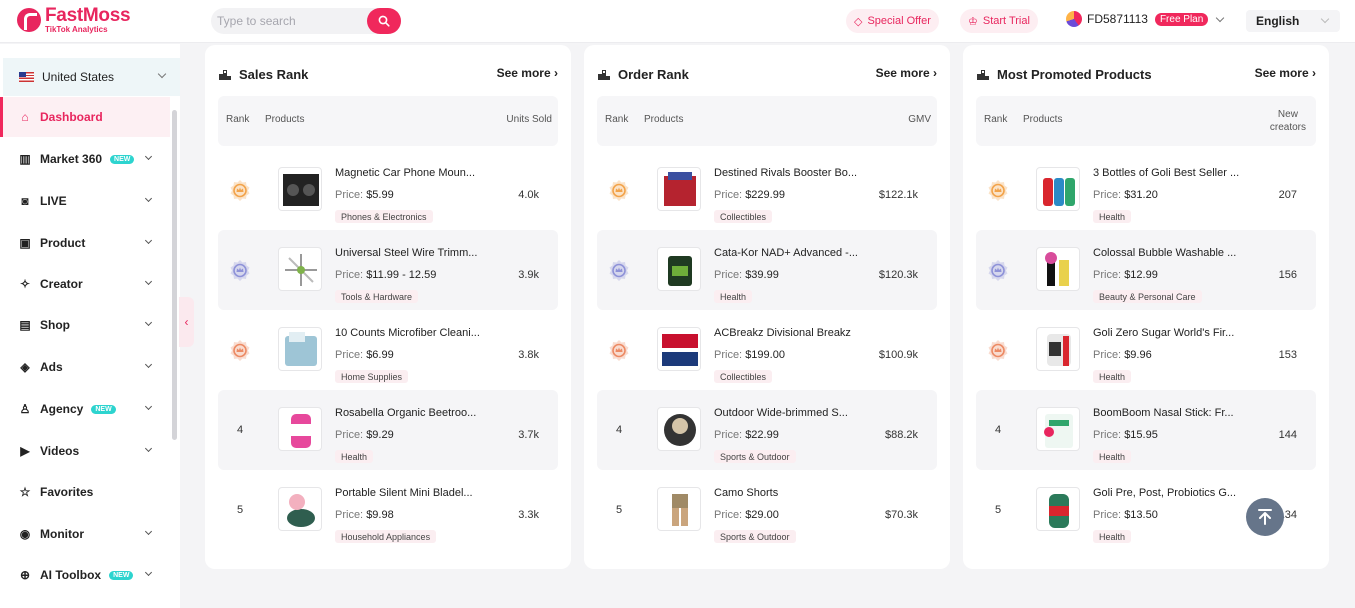 This screenshot has width=1355, height=608. I want to click on sidebar-item-videos: ▶ Videos, so click(85, 451).